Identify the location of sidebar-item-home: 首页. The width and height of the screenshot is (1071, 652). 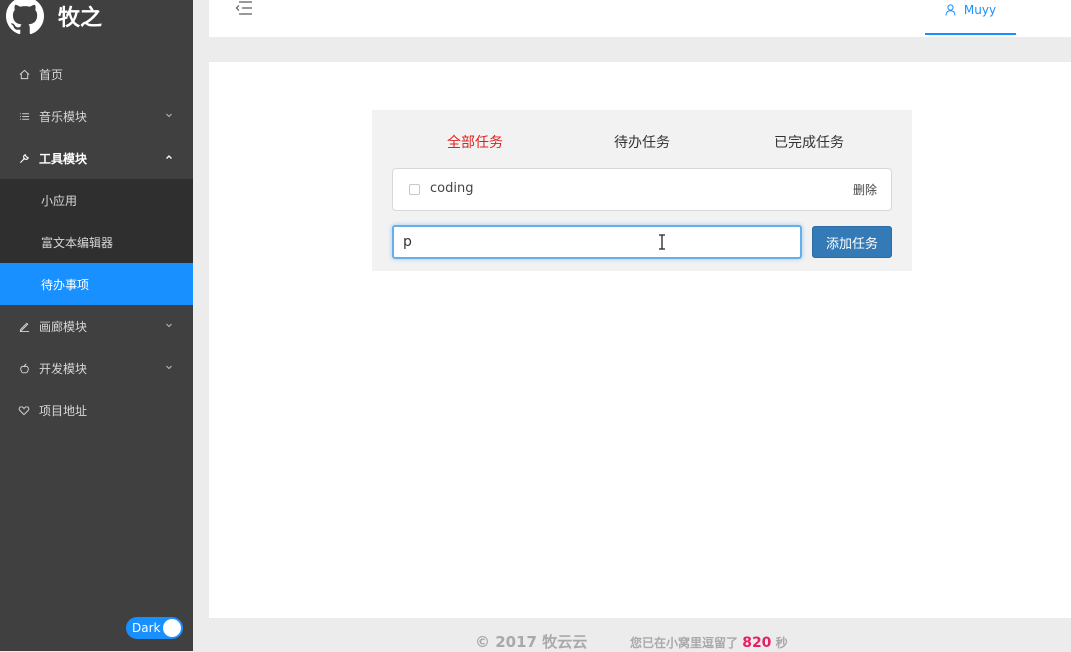
(96, 74).